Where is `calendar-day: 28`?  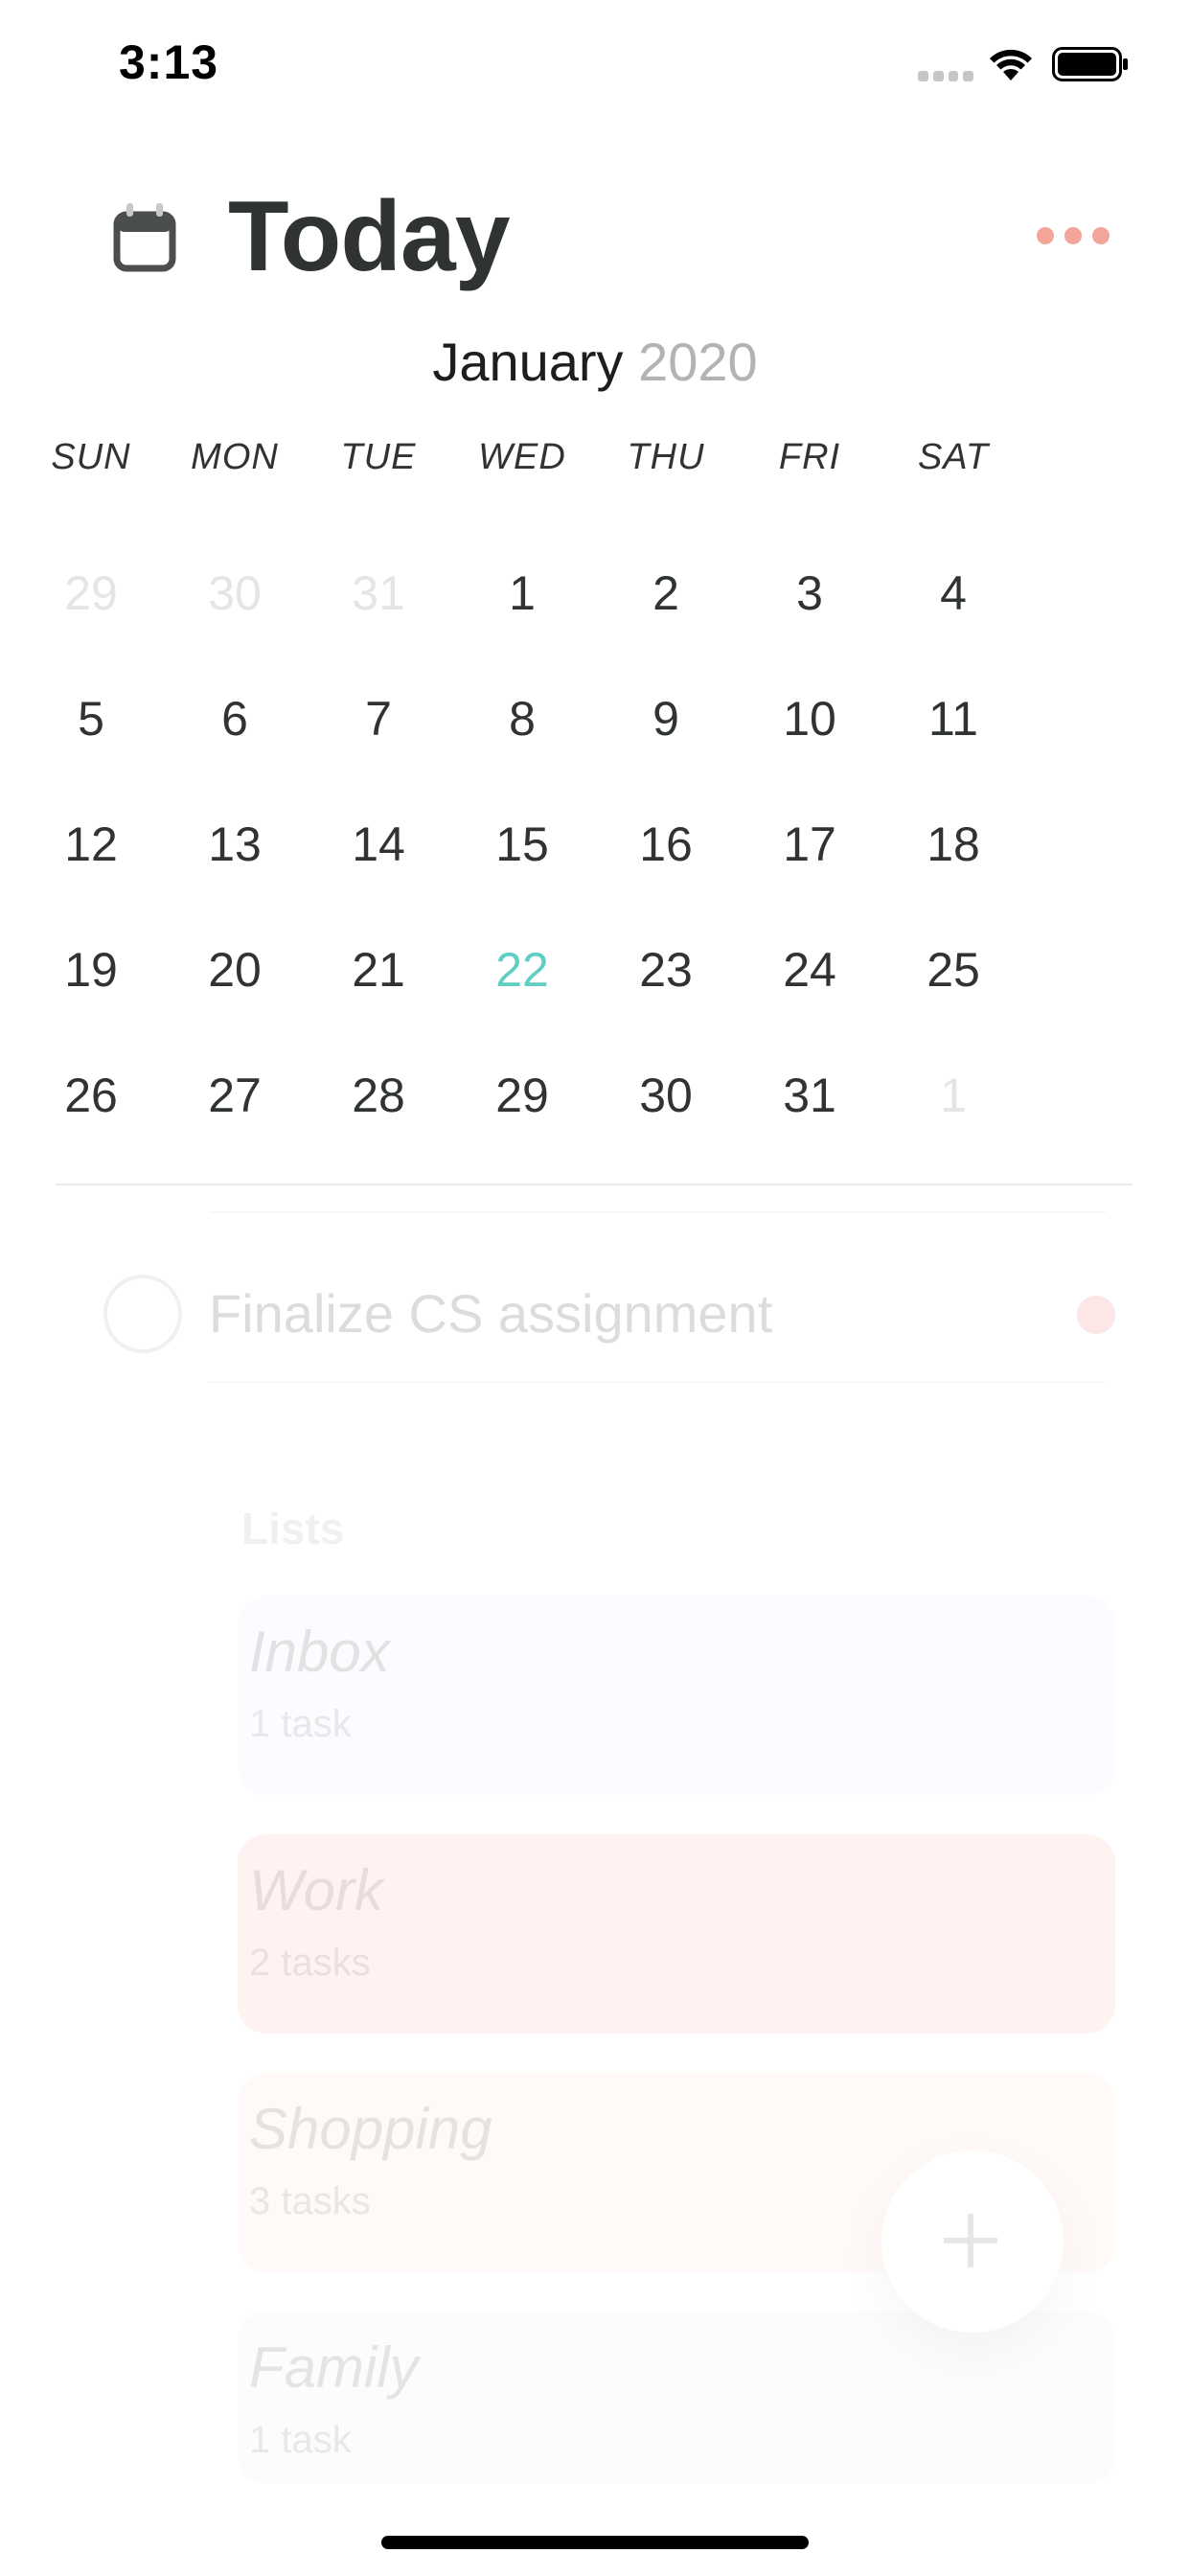 calendar-day: 28 is located at coordinates (379, 1101).